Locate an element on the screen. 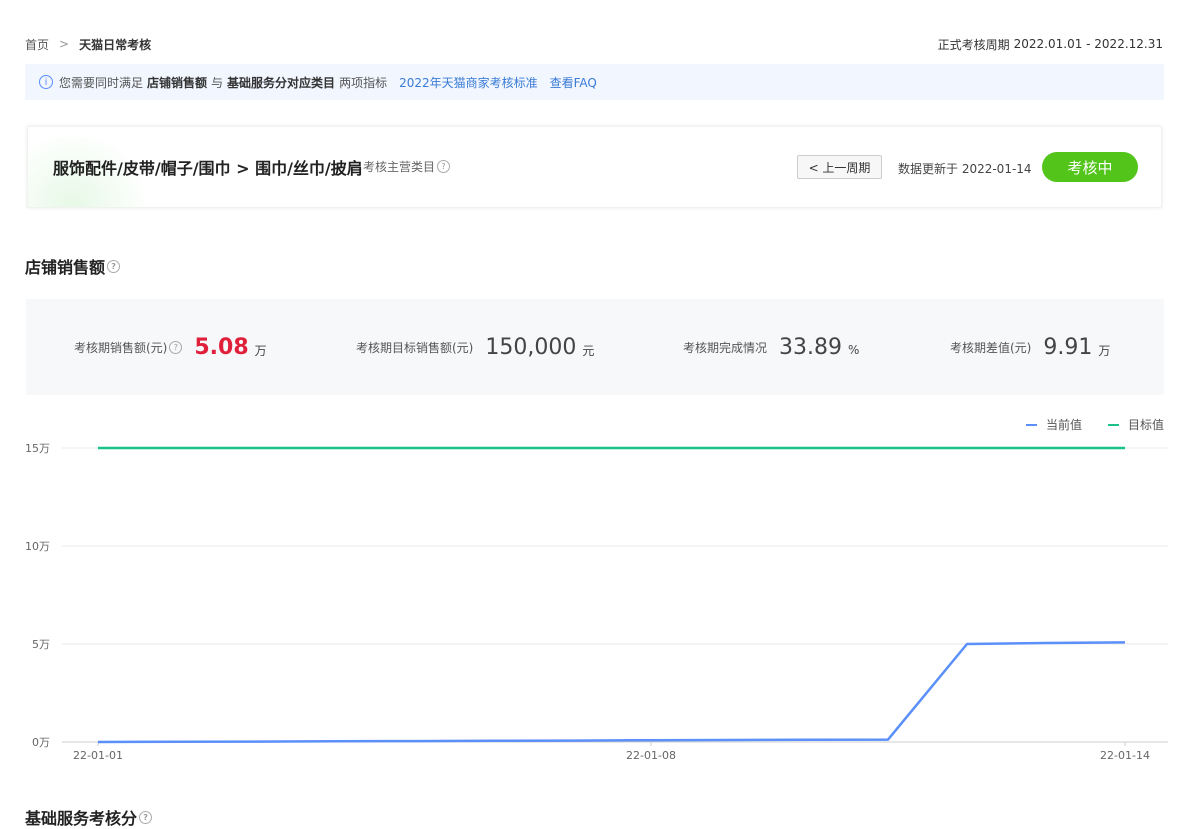 The image size is (1191, 829). x-tick-label: 22-01-01 is located at coordinates (98, 755).